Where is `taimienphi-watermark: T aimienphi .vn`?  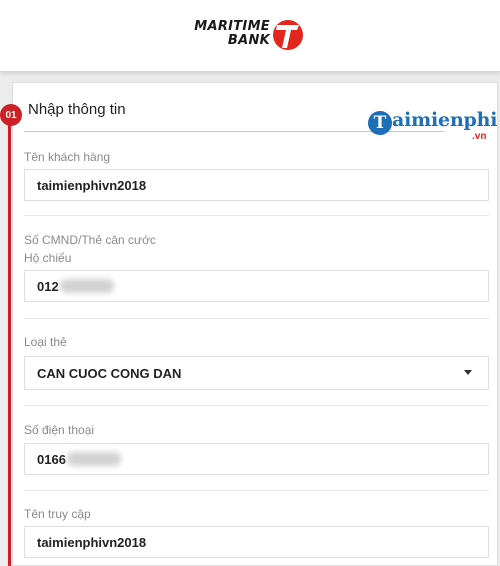
taimienphi-watermark: T aimienphi .vn is located at coordinates (432, 127).